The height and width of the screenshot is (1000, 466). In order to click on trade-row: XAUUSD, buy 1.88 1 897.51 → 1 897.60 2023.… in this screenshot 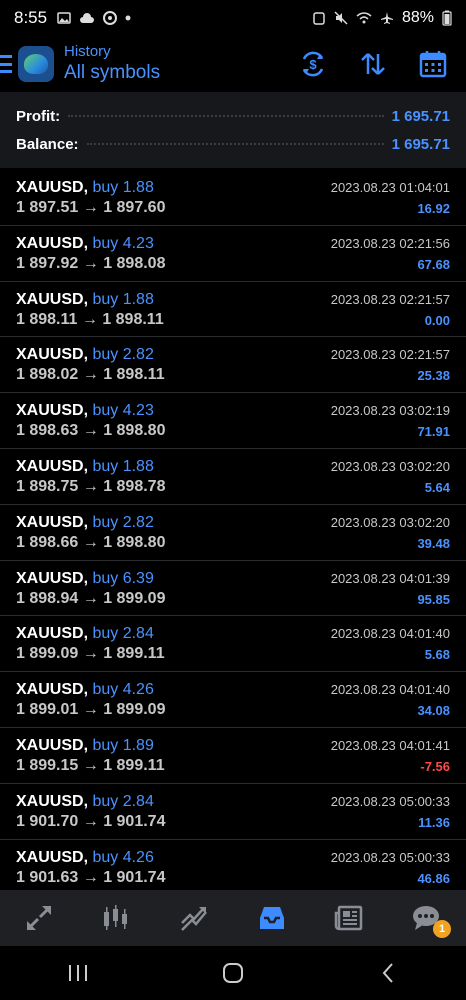, I will do `click(233, 198)`.